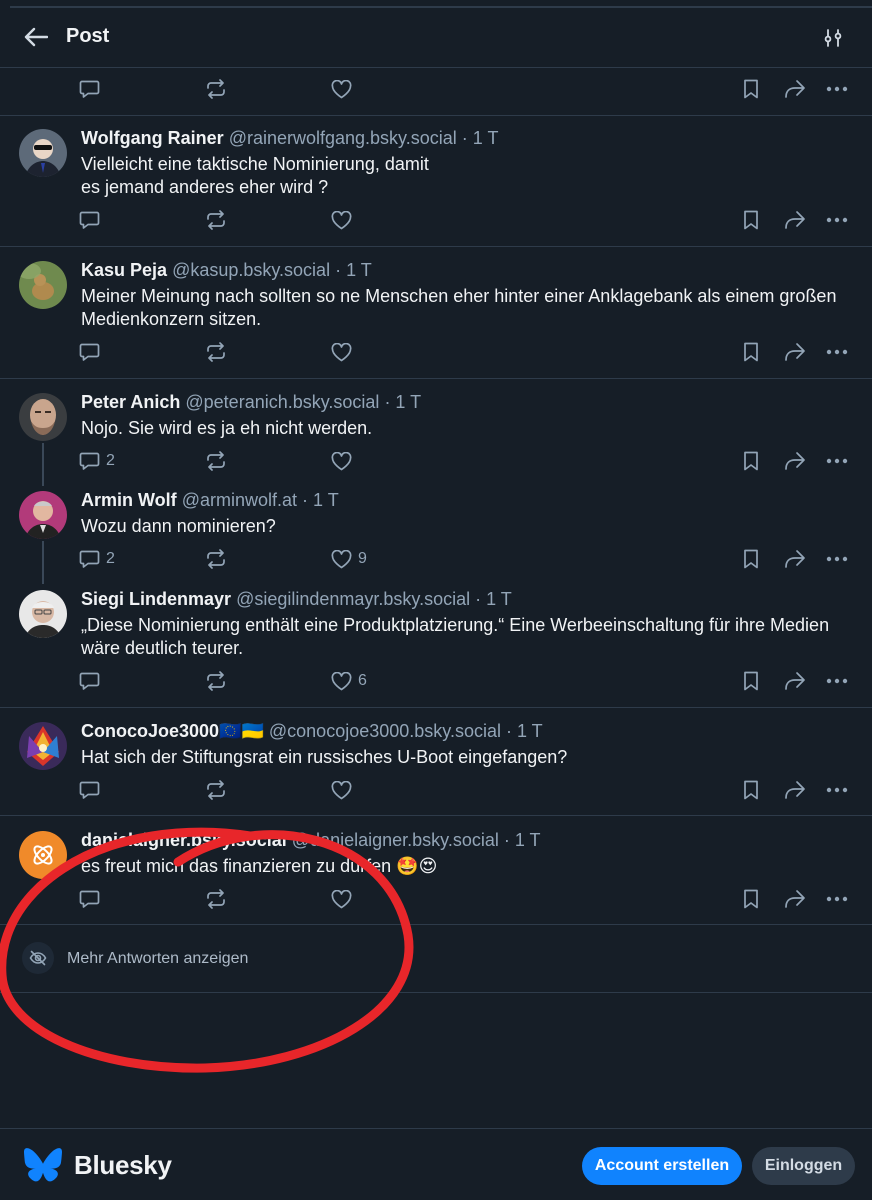 This screenshot has width=872, height=1200. I want to click on author-name: Siegi Lindenmayr, so click(156, 599).